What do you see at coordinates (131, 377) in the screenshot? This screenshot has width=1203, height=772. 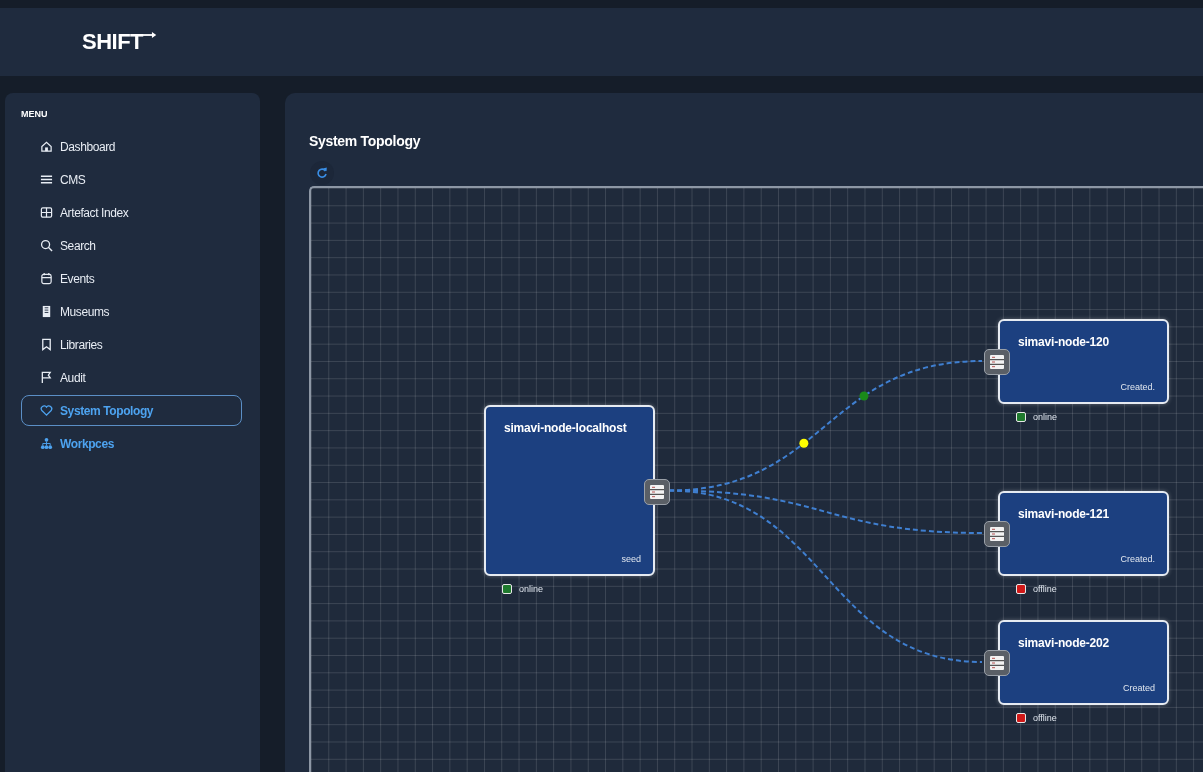 I see `menu-item: Audit` at bounding box center [131, 377].